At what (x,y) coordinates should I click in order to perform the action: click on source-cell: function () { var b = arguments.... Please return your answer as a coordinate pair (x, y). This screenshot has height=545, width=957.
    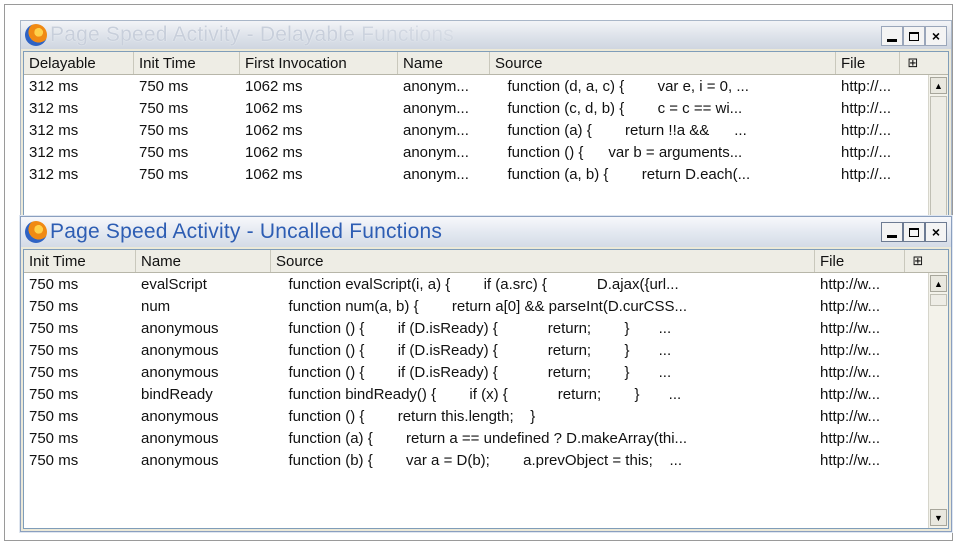
    Looking at the image, I should click on (619, 152).